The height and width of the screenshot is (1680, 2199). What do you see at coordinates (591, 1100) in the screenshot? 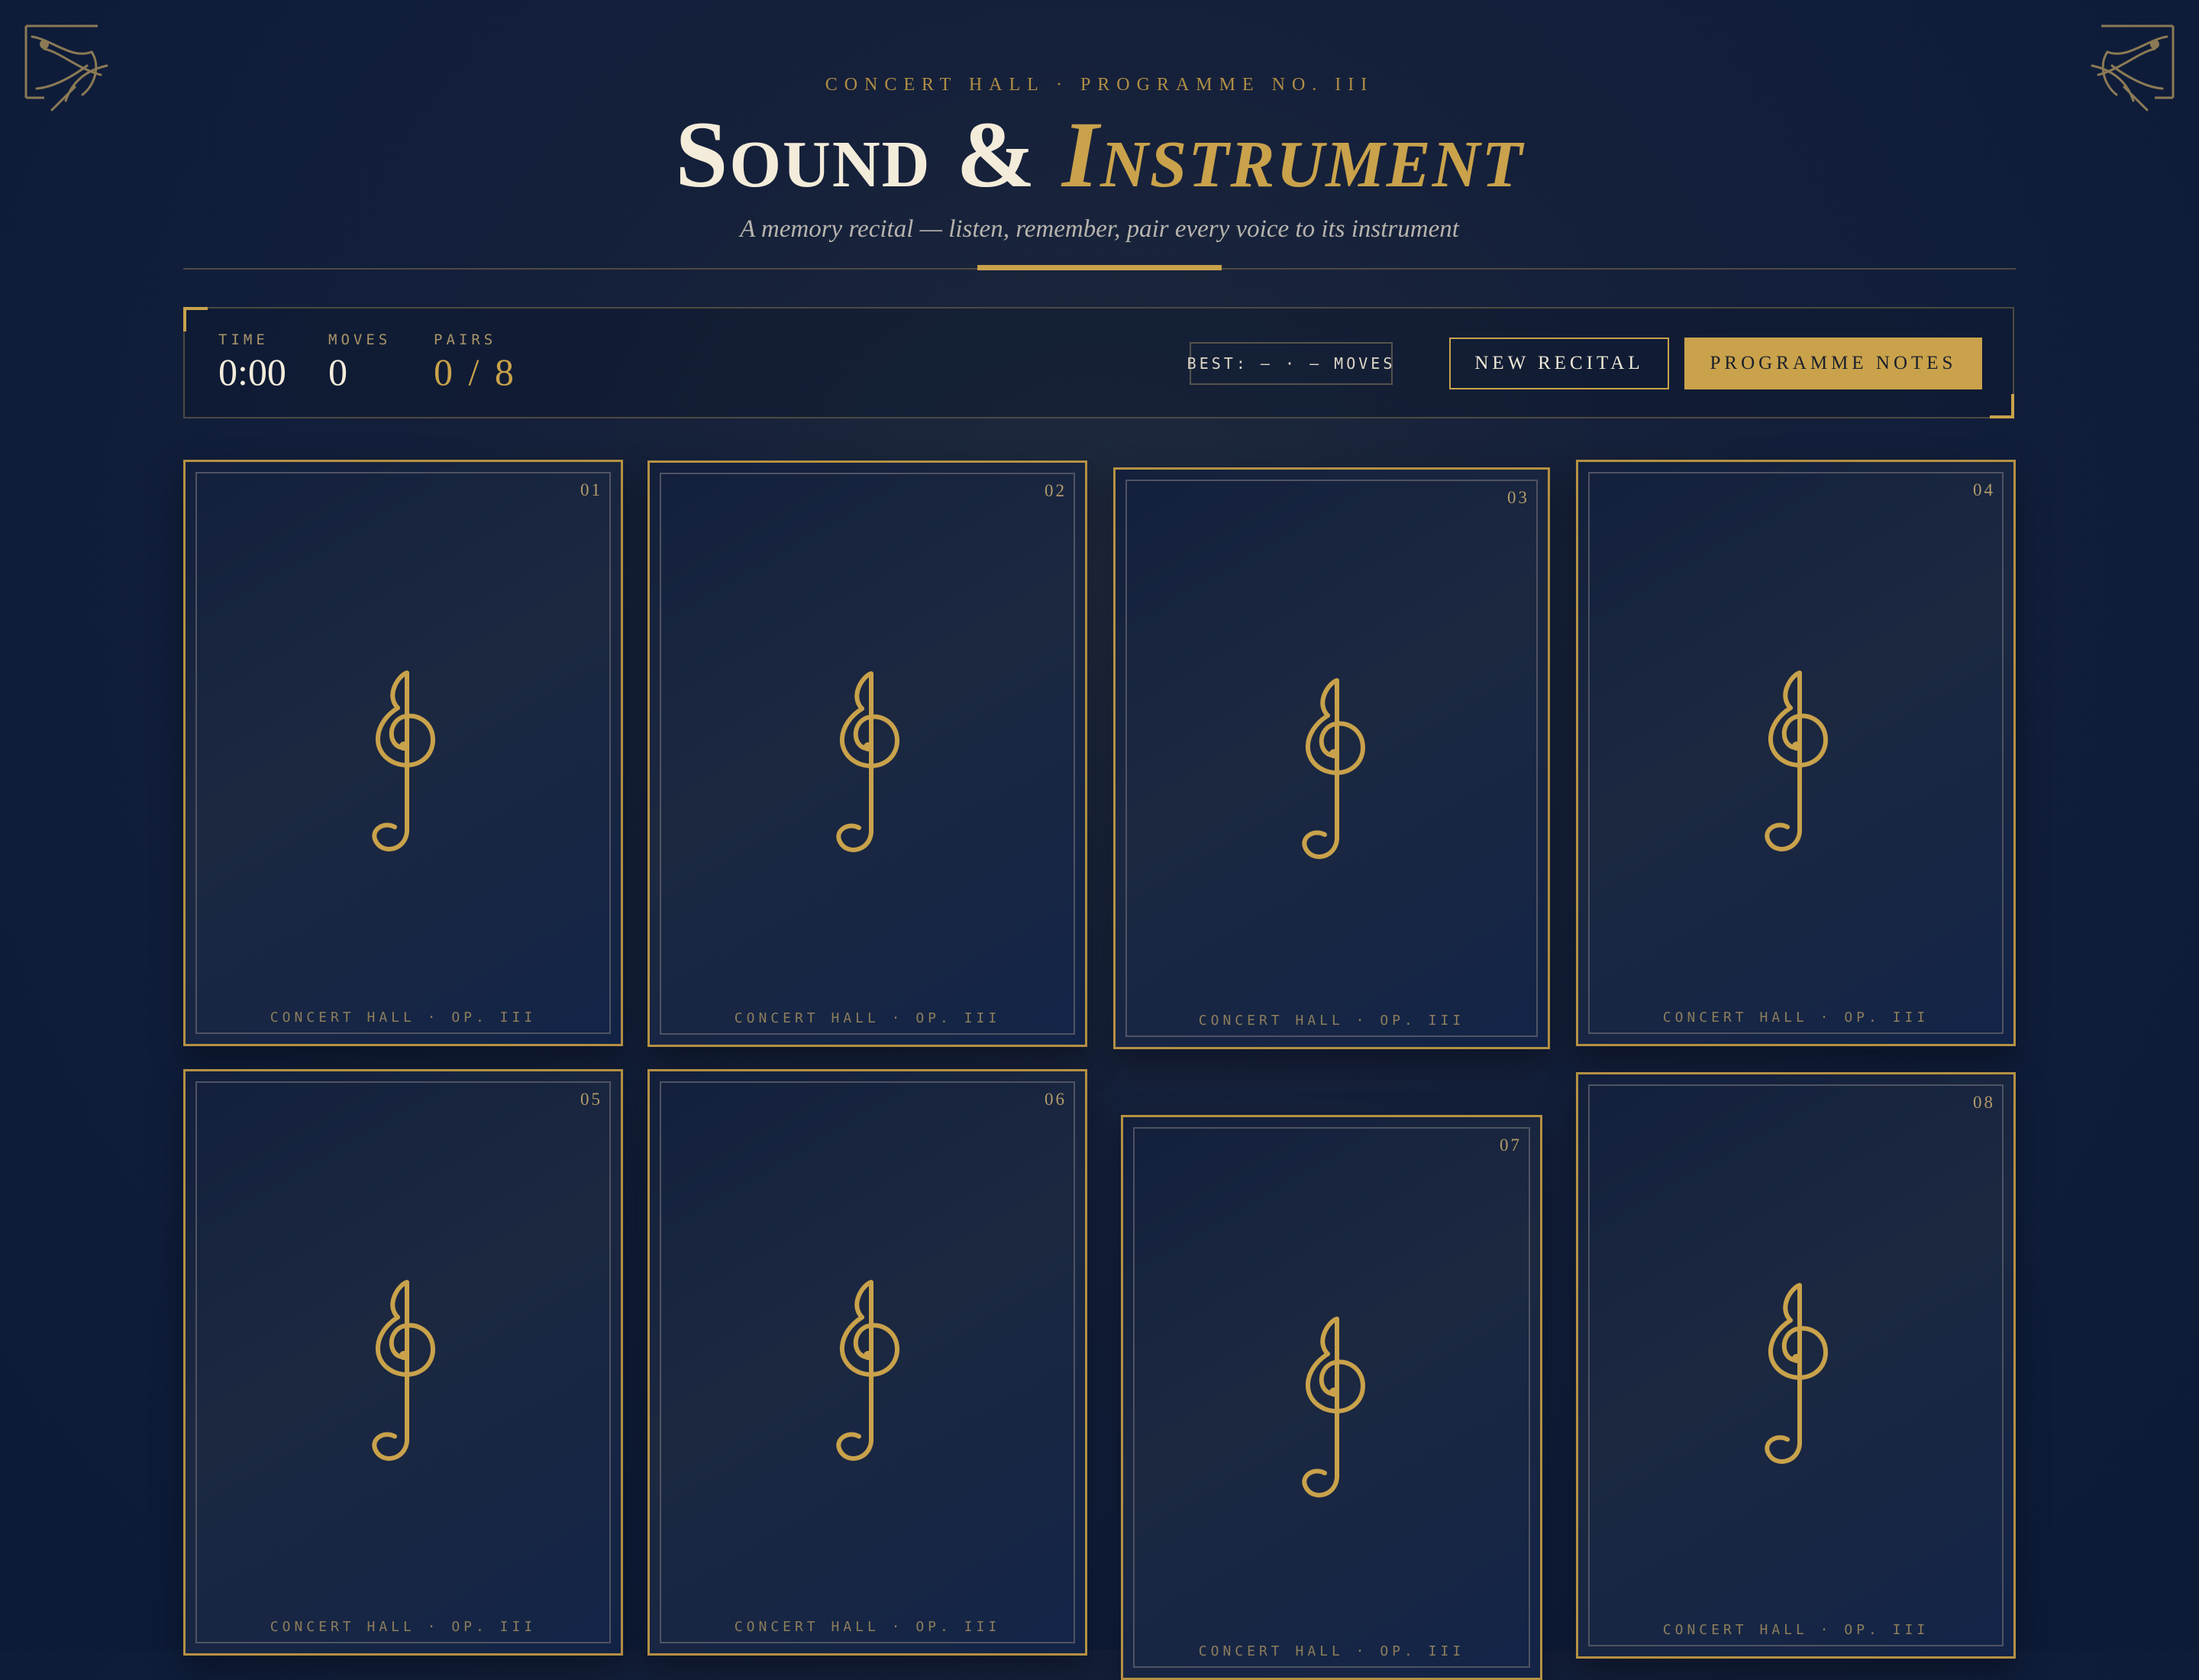
I see `card-number: 05` at bounding box center [591, 1100].